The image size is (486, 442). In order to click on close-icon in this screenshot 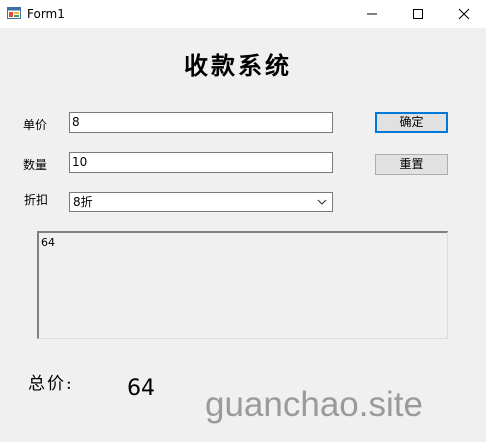, I will do `click(464, 14)`.